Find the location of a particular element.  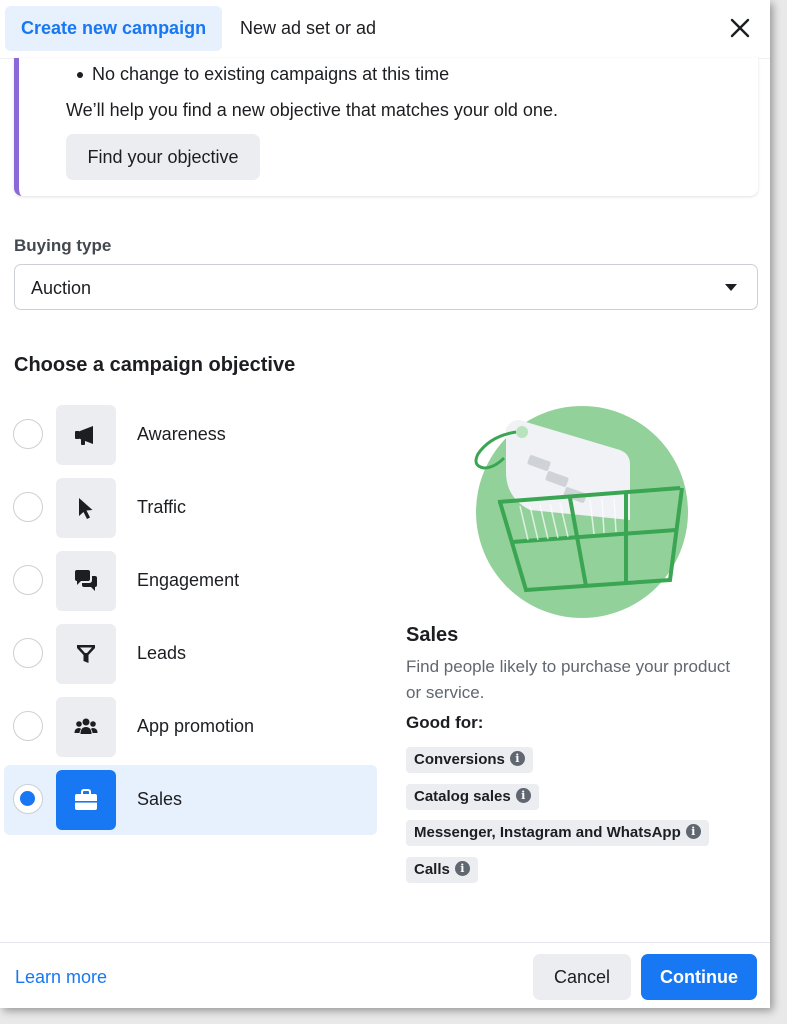

shopping-bag-icon is located at coordinates (86, 799).